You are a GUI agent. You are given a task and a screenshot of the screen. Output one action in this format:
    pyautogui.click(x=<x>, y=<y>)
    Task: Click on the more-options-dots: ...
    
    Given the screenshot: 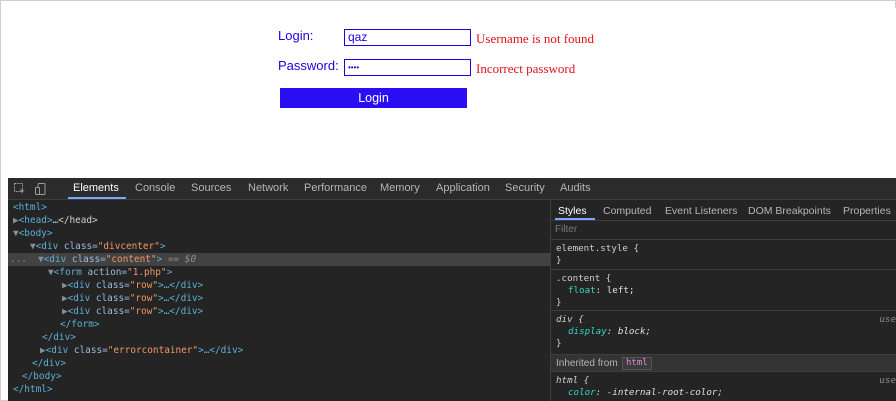 What is the action you would take?
    pyautogui.click(x=18, y=259)
    